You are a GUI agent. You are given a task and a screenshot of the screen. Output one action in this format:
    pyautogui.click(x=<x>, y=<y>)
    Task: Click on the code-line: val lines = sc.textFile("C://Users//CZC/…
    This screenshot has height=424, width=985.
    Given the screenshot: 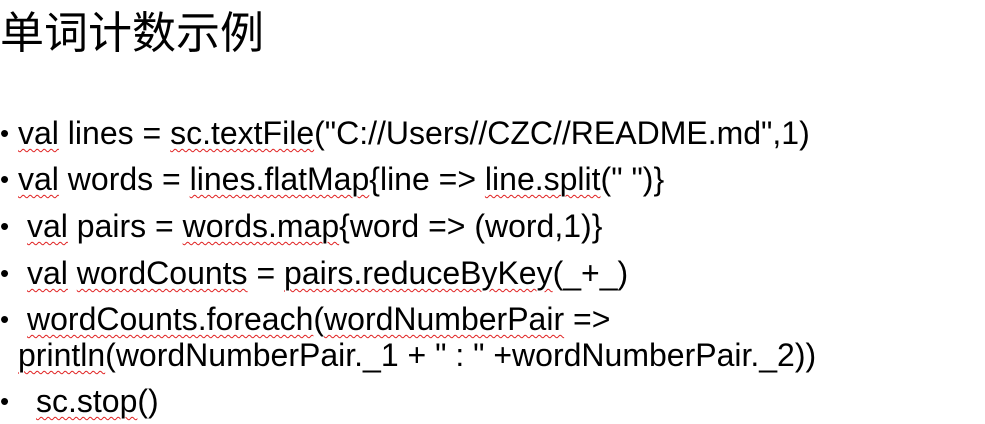 What is the action you would take?
    pyautogui.click(x=414, y=133)
    